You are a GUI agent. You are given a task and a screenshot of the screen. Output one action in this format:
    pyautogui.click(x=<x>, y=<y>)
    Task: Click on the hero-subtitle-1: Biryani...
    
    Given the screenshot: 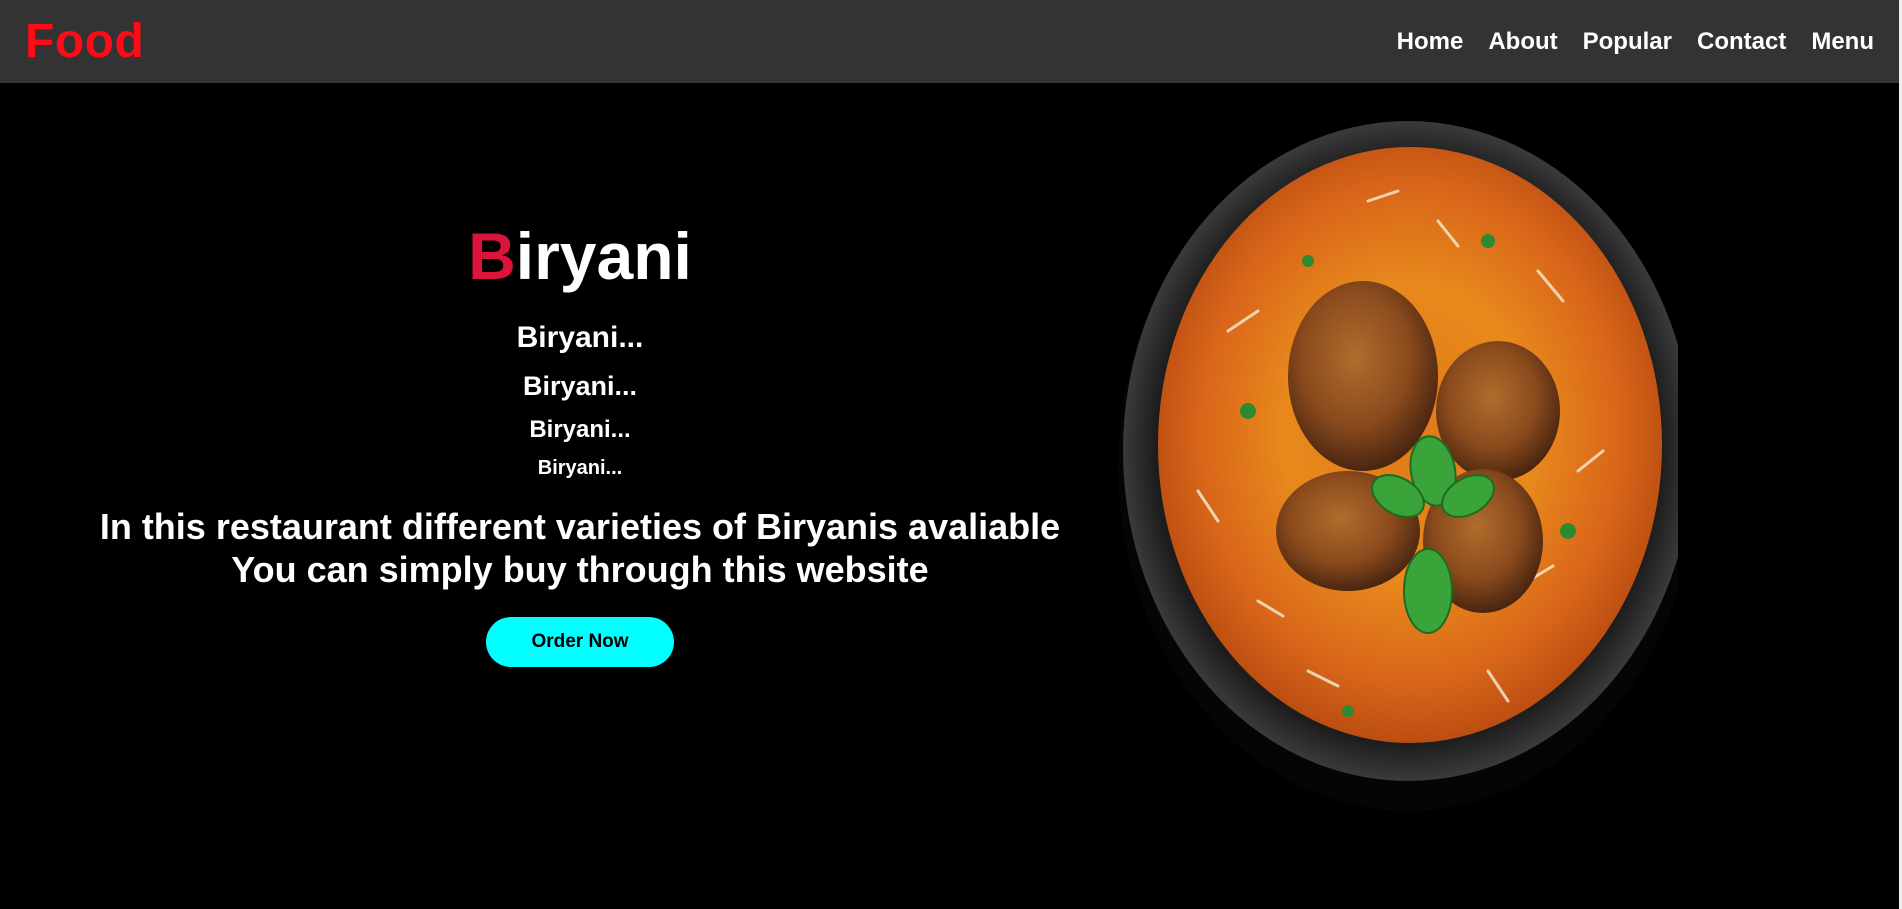 What is the action you would take?
    pyautogui.click(x=580, y=337)
    